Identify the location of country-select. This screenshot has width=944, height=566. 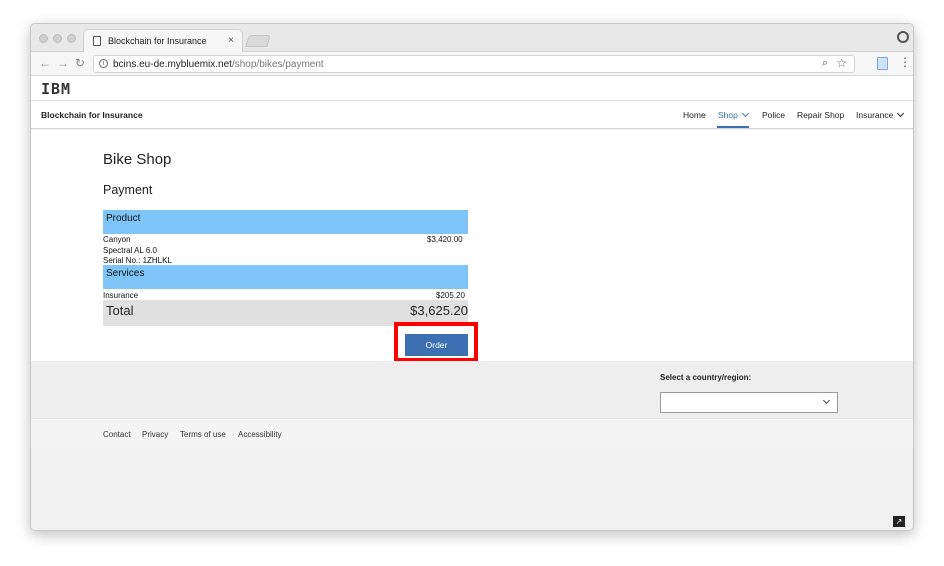
(749, 402).